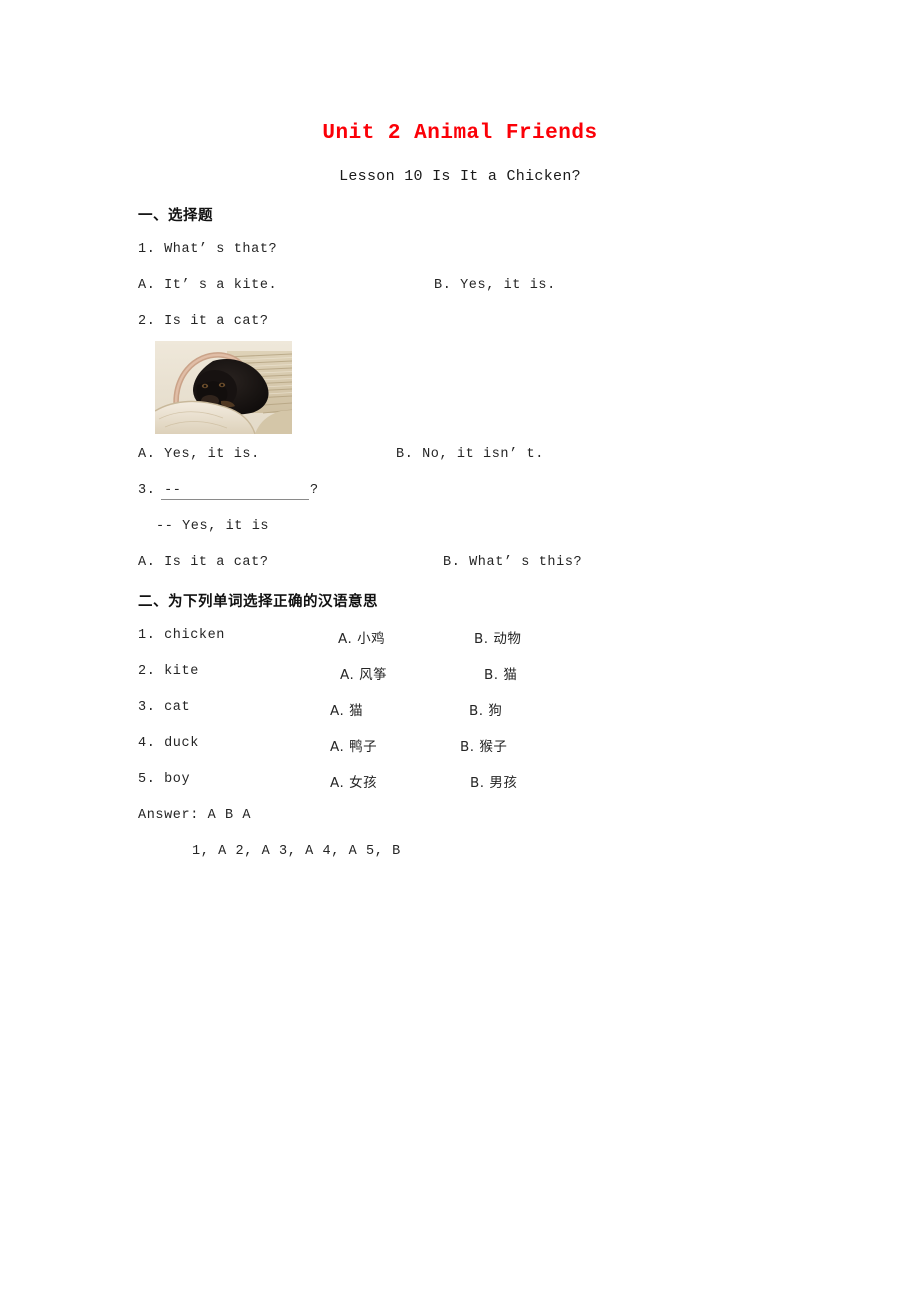  Describe the element at coordinates (500, 673) in the screenshot. I see `vocab-2-option-b: B. 猫` at that location.